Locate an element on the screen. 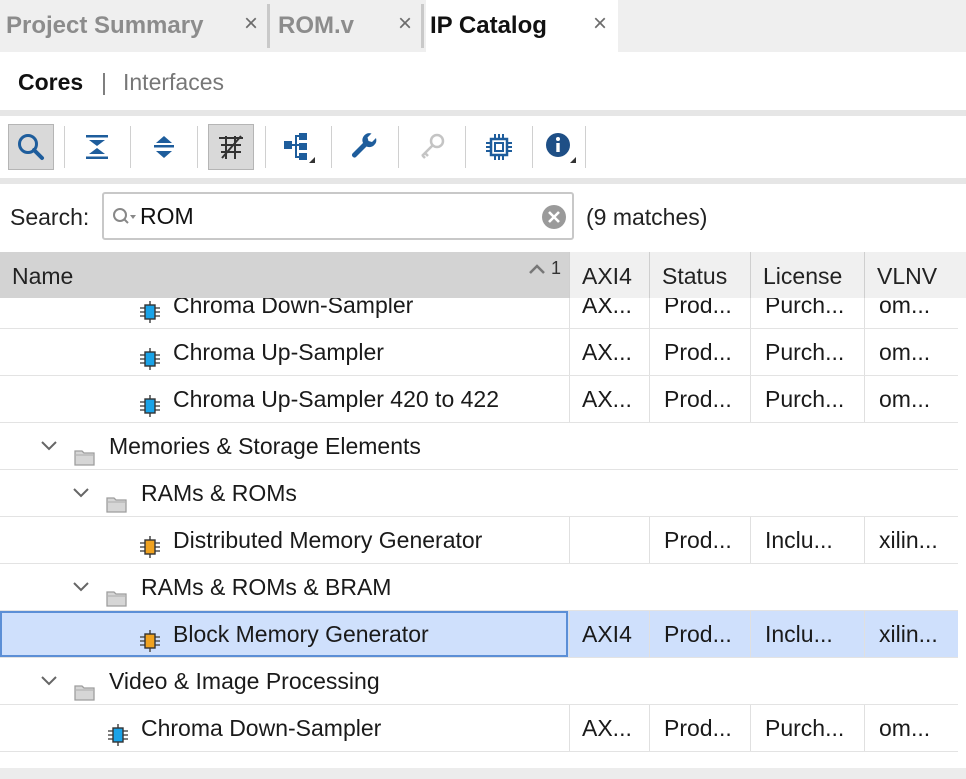  hierarchy-button is located at coordinates (299, 147).